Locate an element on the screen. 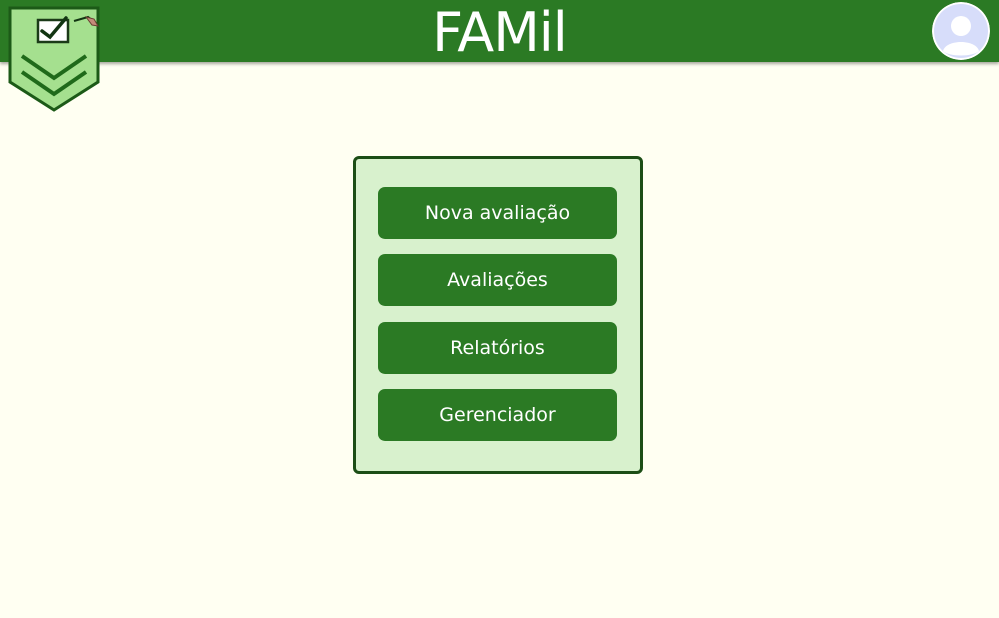 The width and height of the screenshot is (999, 618). checklist-shield-logo-icon is located at coordinates (56, 60).